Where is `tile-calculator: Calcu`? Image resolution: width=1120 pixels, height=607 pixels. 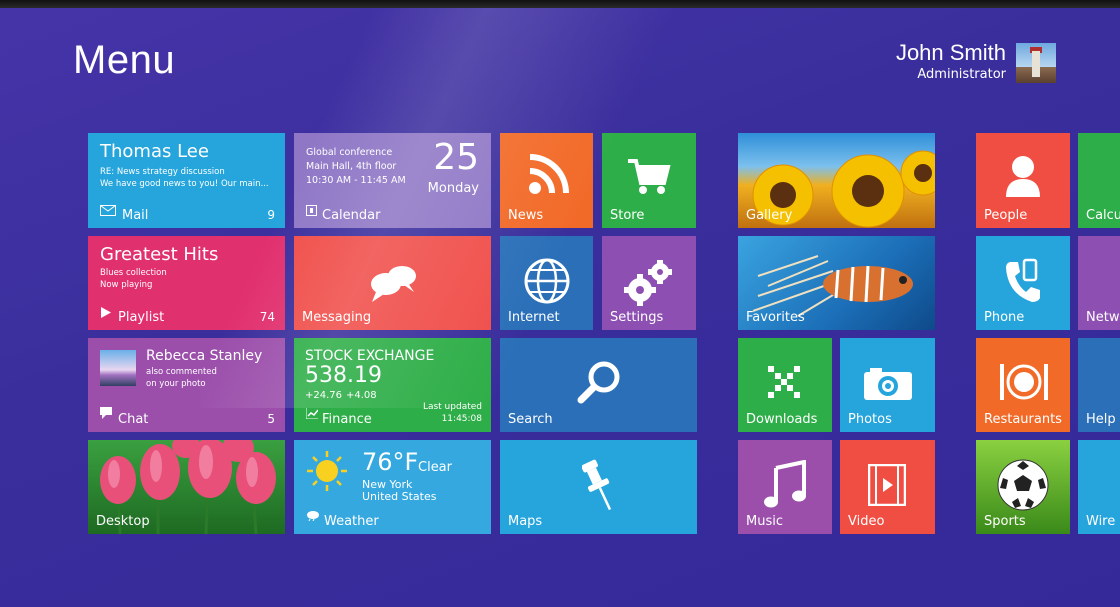 tile-calculator: Calcu is located at coordinates (1099, 180).